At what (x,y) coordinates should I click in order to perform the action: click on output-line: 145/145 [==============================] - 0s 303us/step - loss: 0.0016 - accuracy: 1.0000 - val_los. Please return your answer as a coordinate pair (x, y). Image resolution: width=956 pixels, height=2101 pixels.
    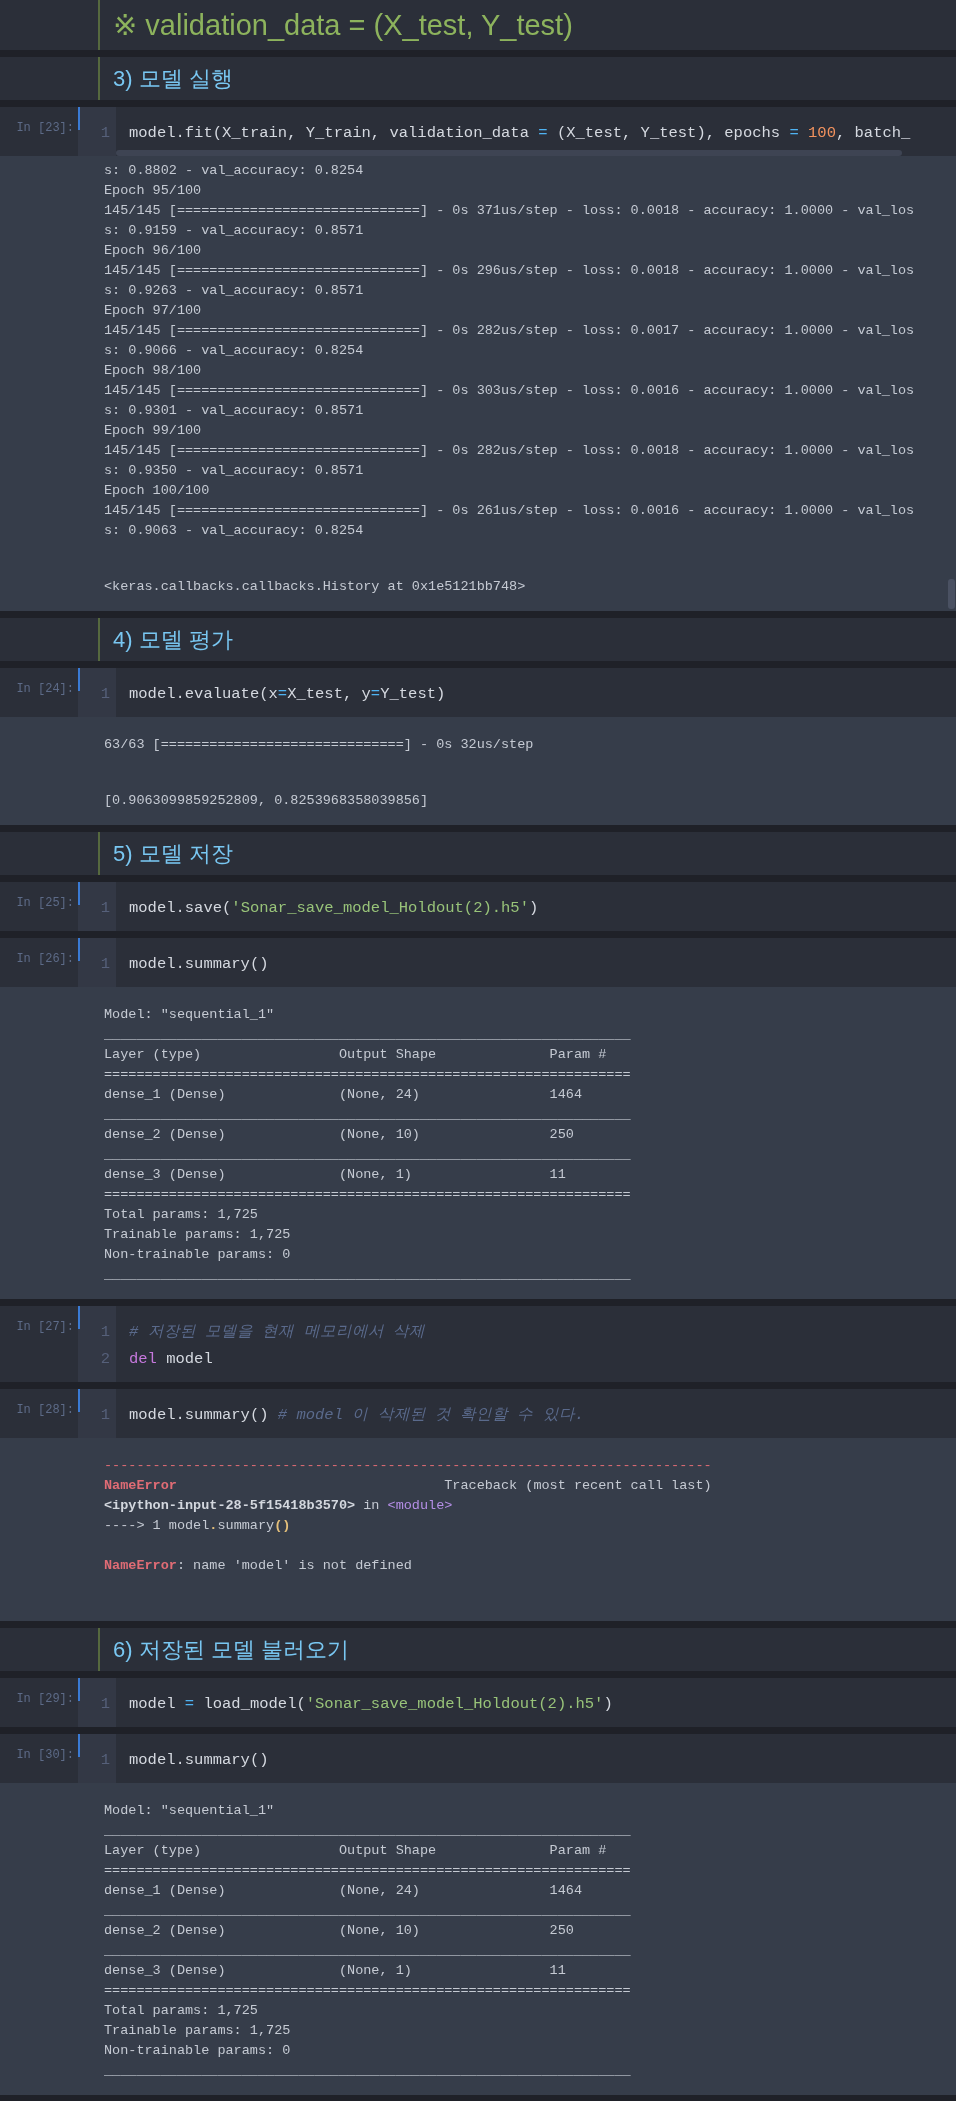
    Looking at the image, I should click on (510, 391).